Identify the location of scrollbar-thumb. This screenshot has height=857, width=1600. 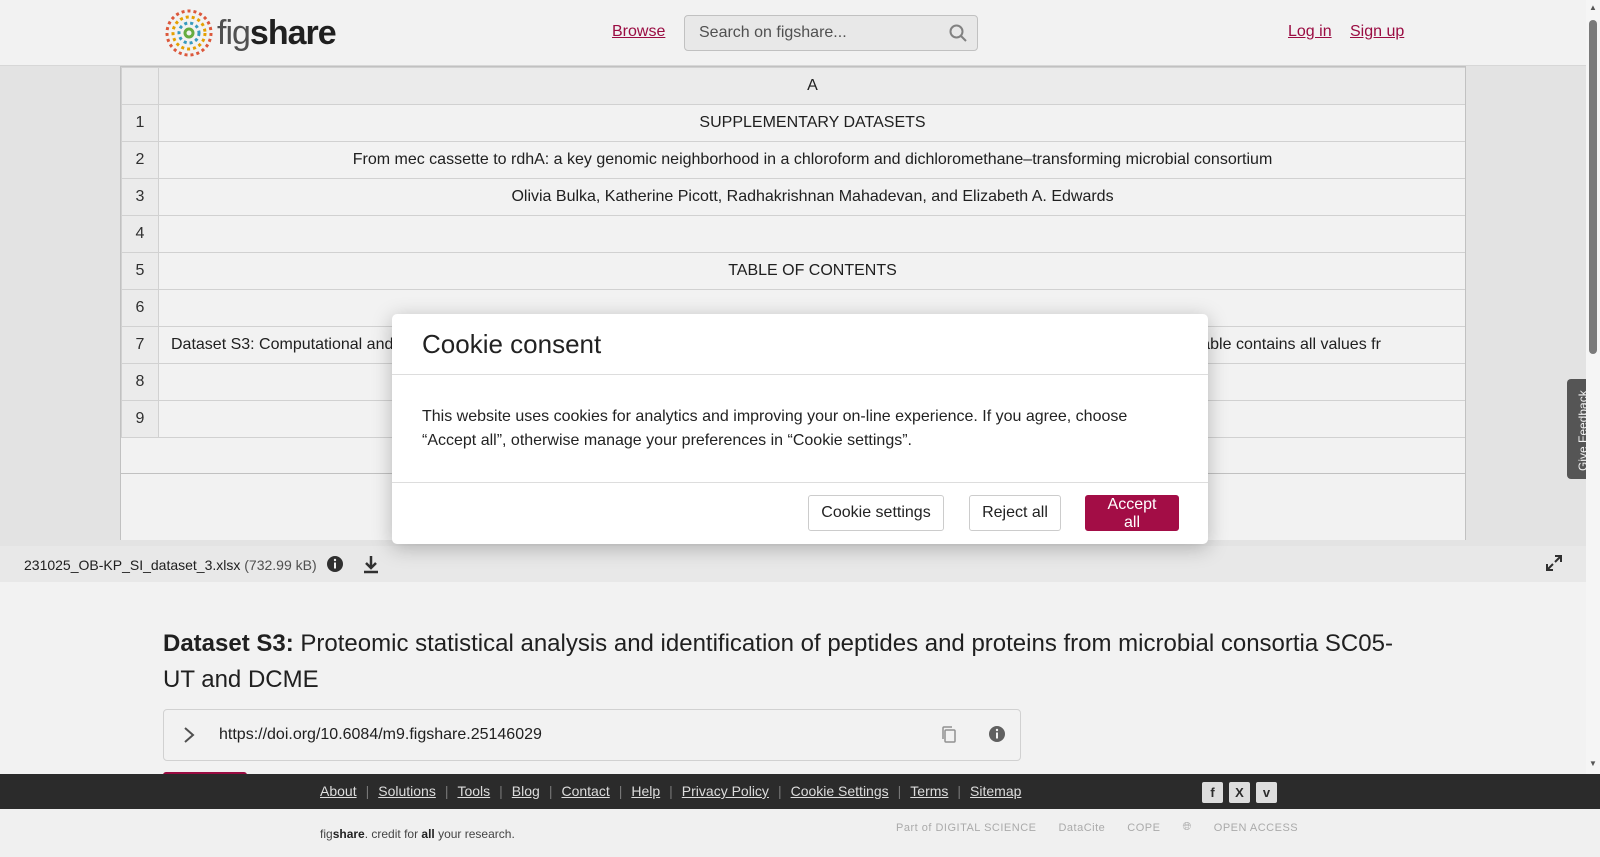
(1593, 187).